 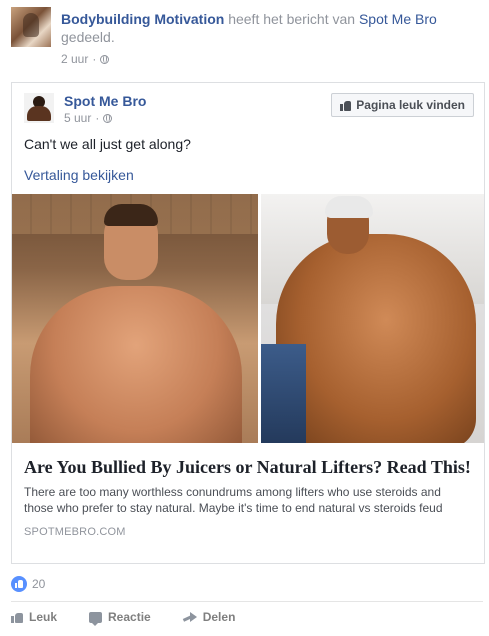 I want to click on avatar, so click(x=31, y=27).